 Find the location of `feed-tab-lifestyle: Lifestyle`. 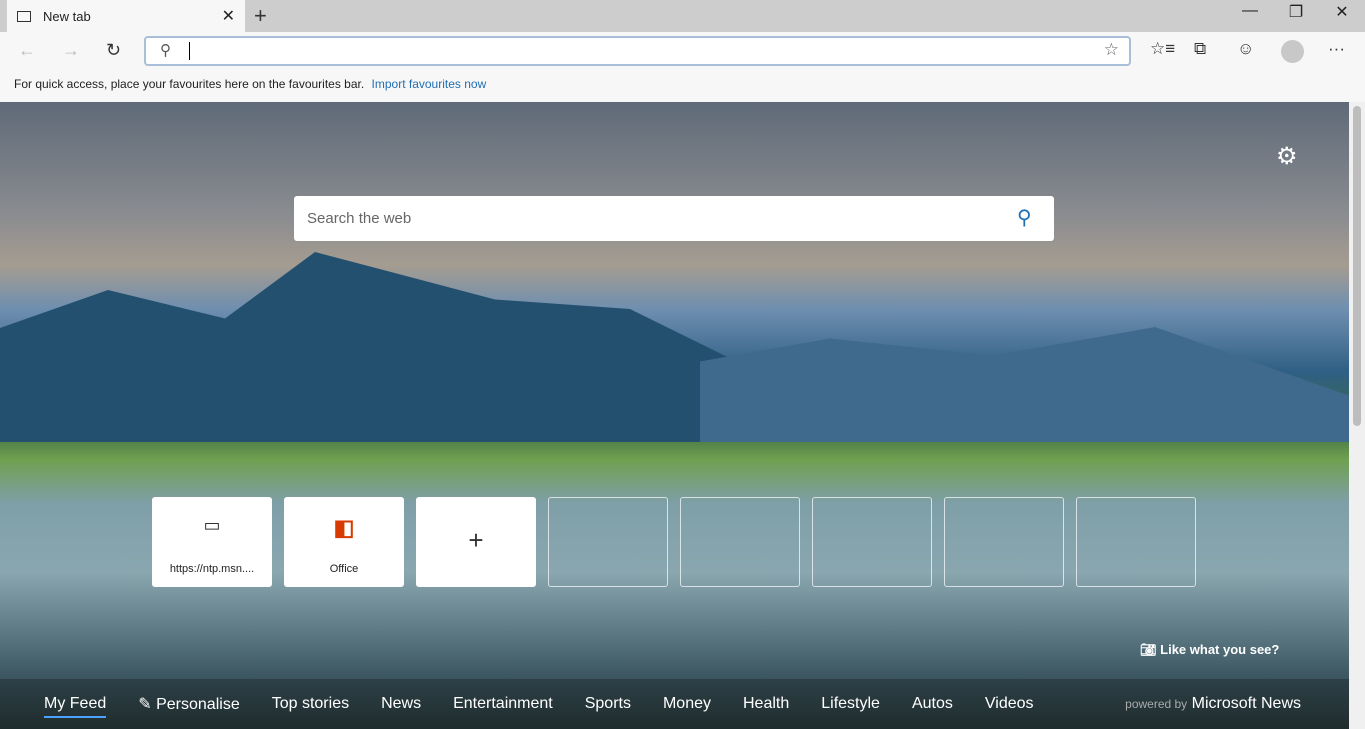

feed-tab-lifestyle: Lifestyle is located at coordinates (850, 704).